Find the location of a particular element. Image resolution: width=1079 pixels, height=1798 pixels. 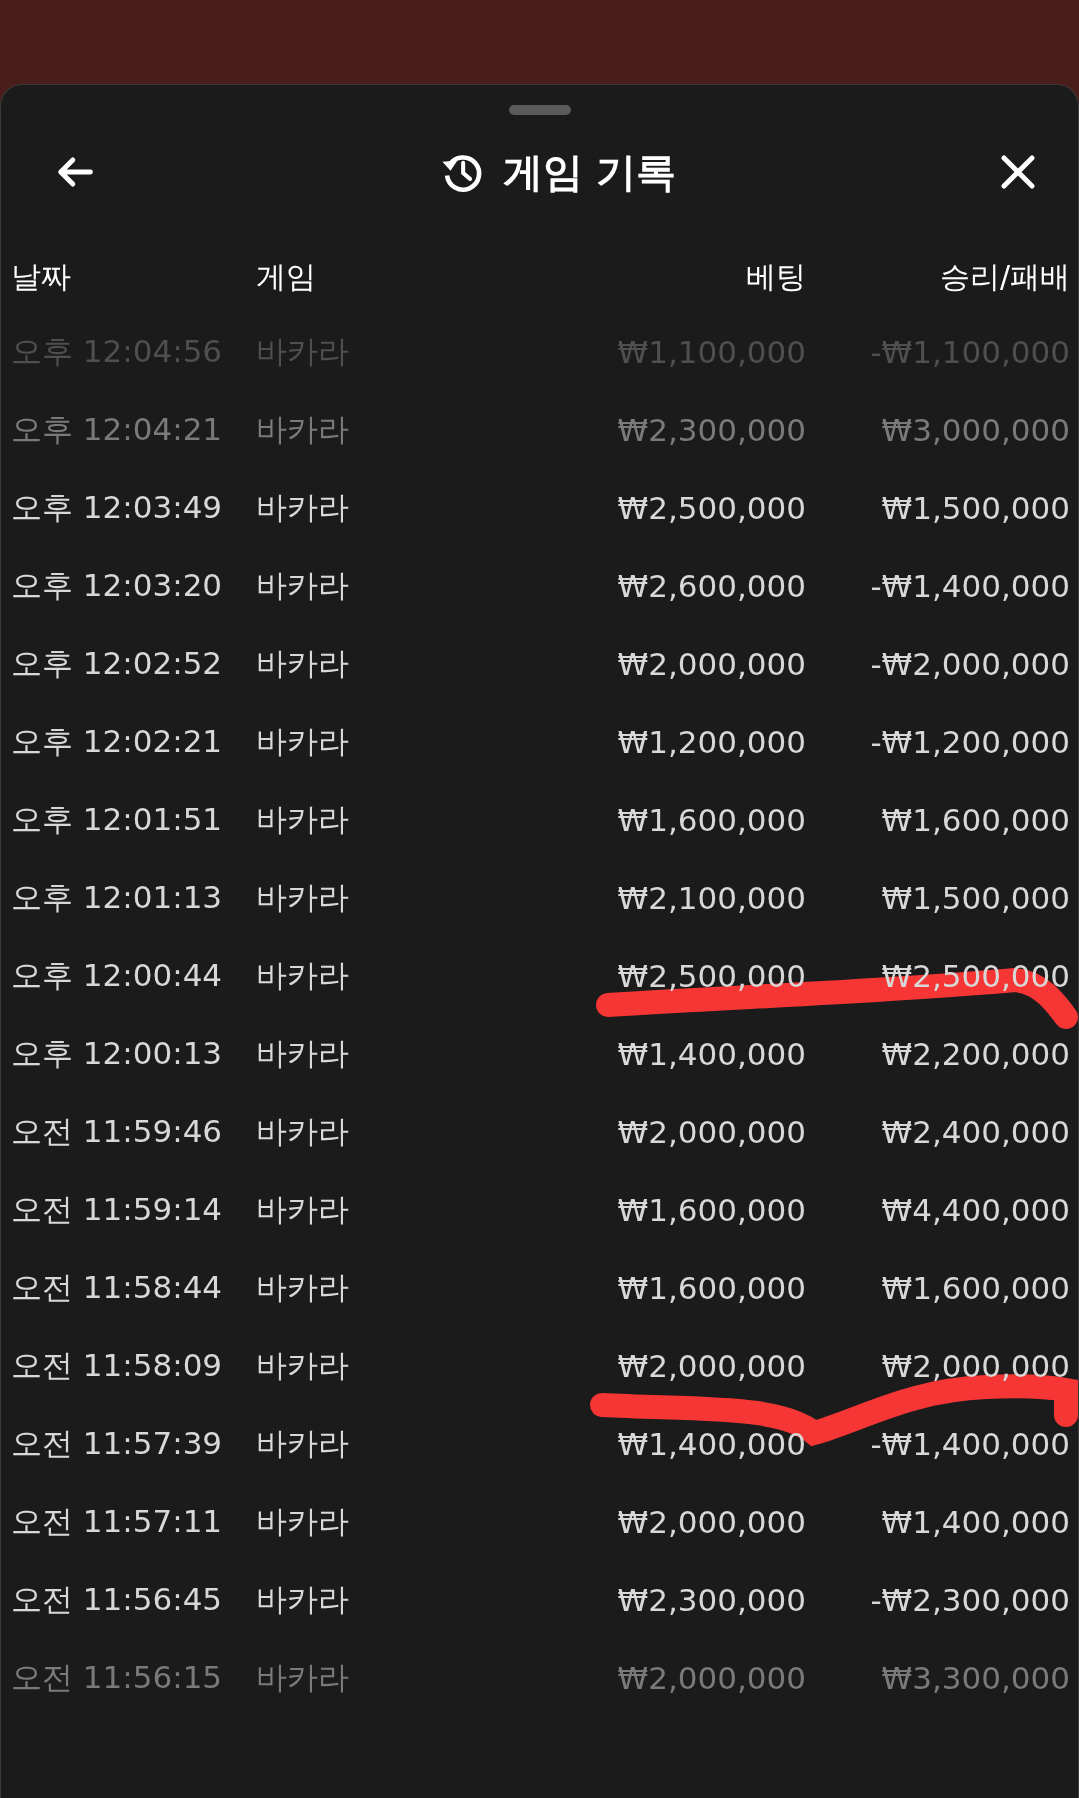

close-icon is located at coordinates (1018, 172).